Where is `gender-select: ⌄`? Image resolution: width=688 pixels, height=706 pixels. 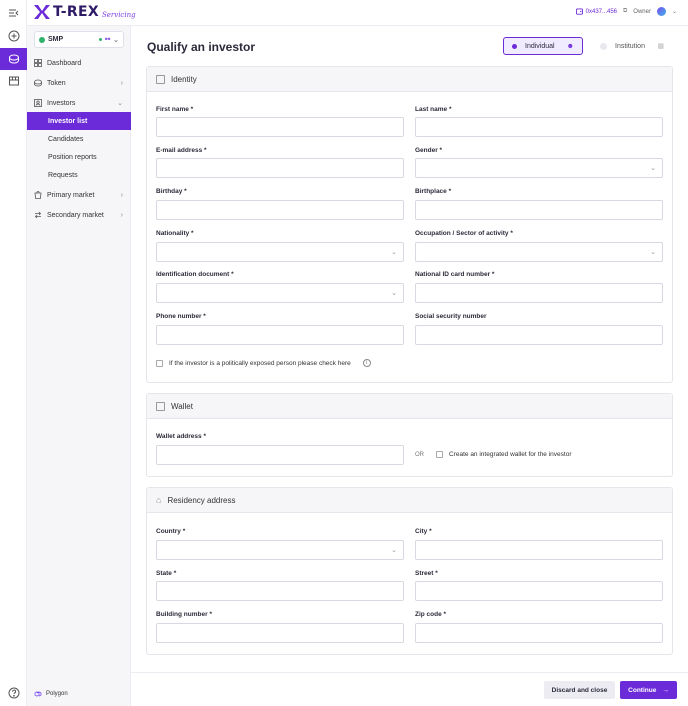
gender-select: ⌄ is located at coordinates (539, 168).